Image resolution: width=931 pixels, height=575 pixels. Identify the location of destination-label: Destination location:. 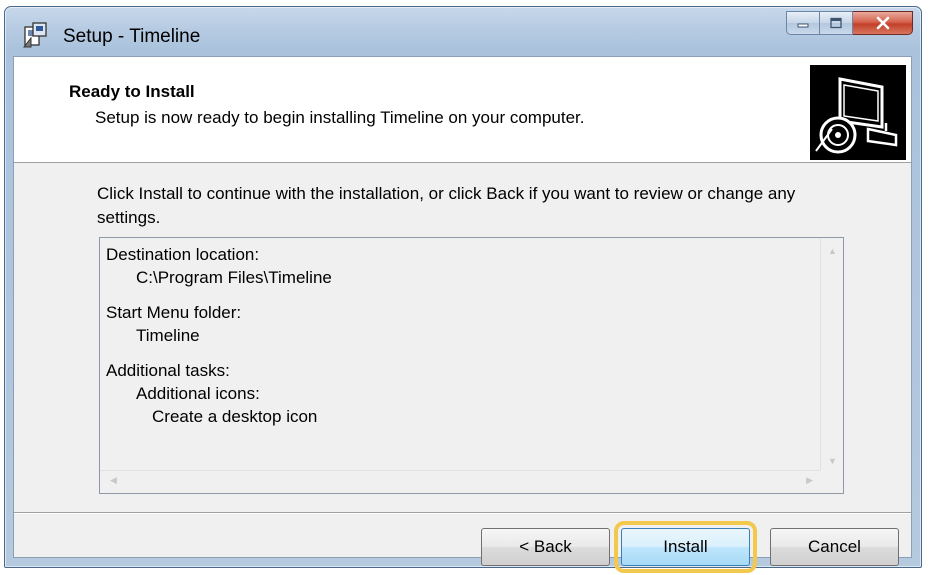
(183, 254).